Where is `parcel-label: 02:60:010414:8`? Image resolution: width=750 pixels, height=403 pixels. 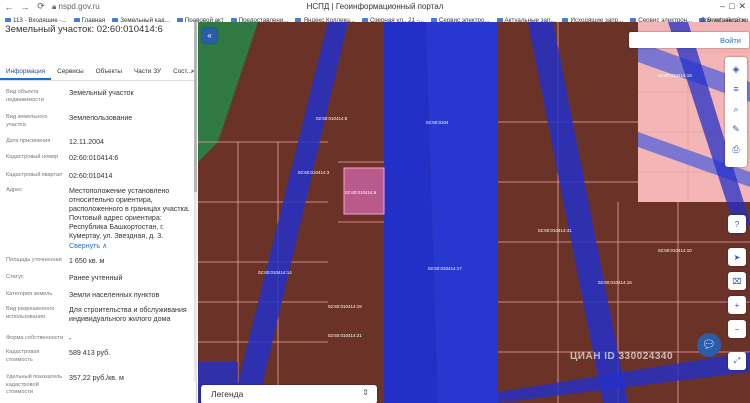 parcel-label: 02:60:010414:8 is located at coordinates (332, 118).